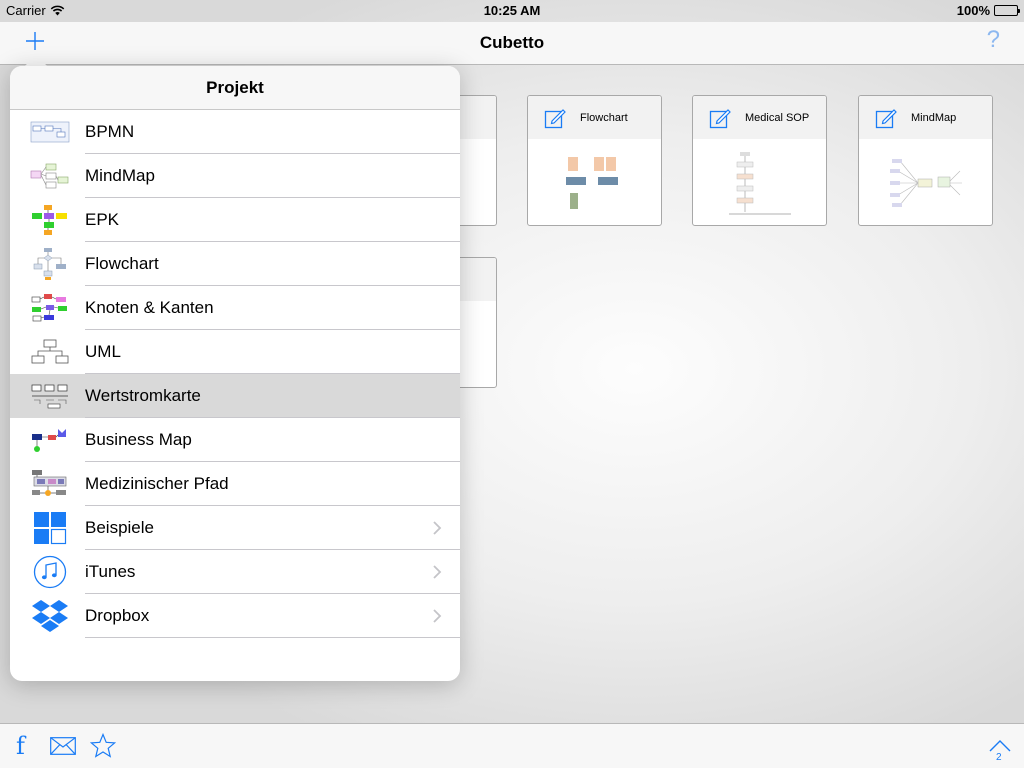 The height and width of the screenshot is (768, 1024). What do you see at coordinates (157, 483) in the screenshot?
I see `project-type-label: Medizinischer Pfad` at bounding box center [157, 483].